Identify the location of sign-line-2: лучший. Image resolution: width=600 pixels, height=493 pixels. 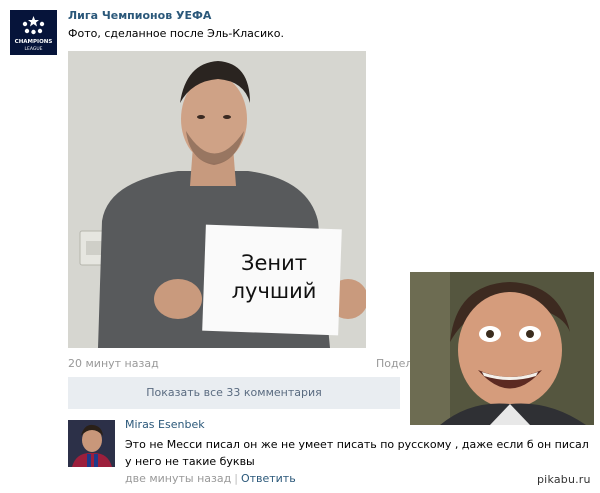
(274, 291).